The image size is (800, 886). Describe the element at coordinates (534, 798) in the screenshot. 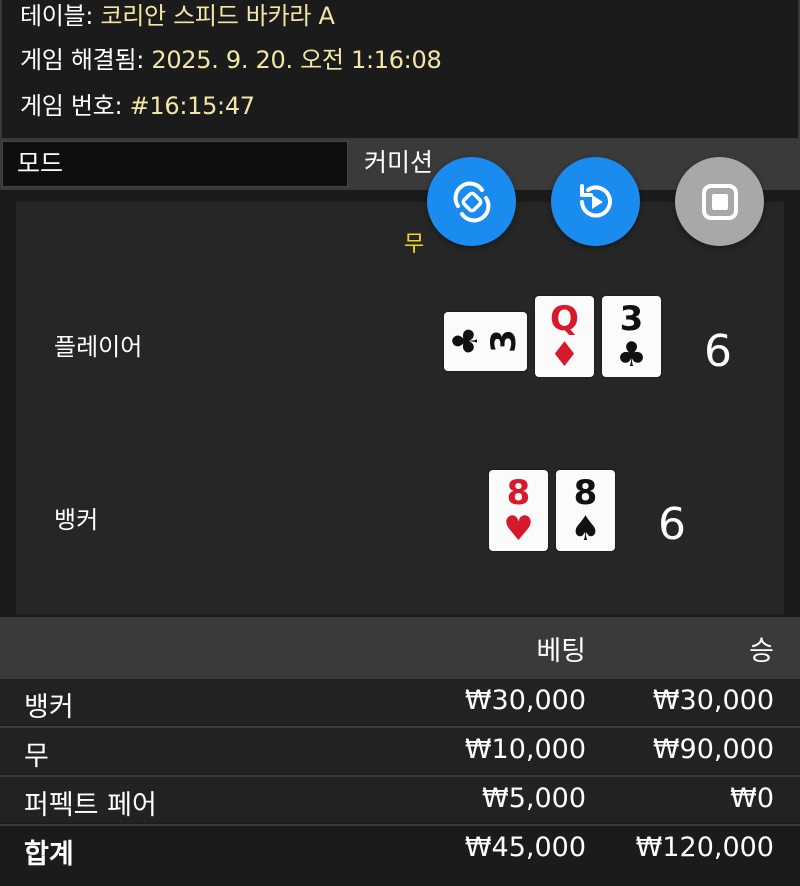

I see `bet-amount: ₩5,000` at that location.